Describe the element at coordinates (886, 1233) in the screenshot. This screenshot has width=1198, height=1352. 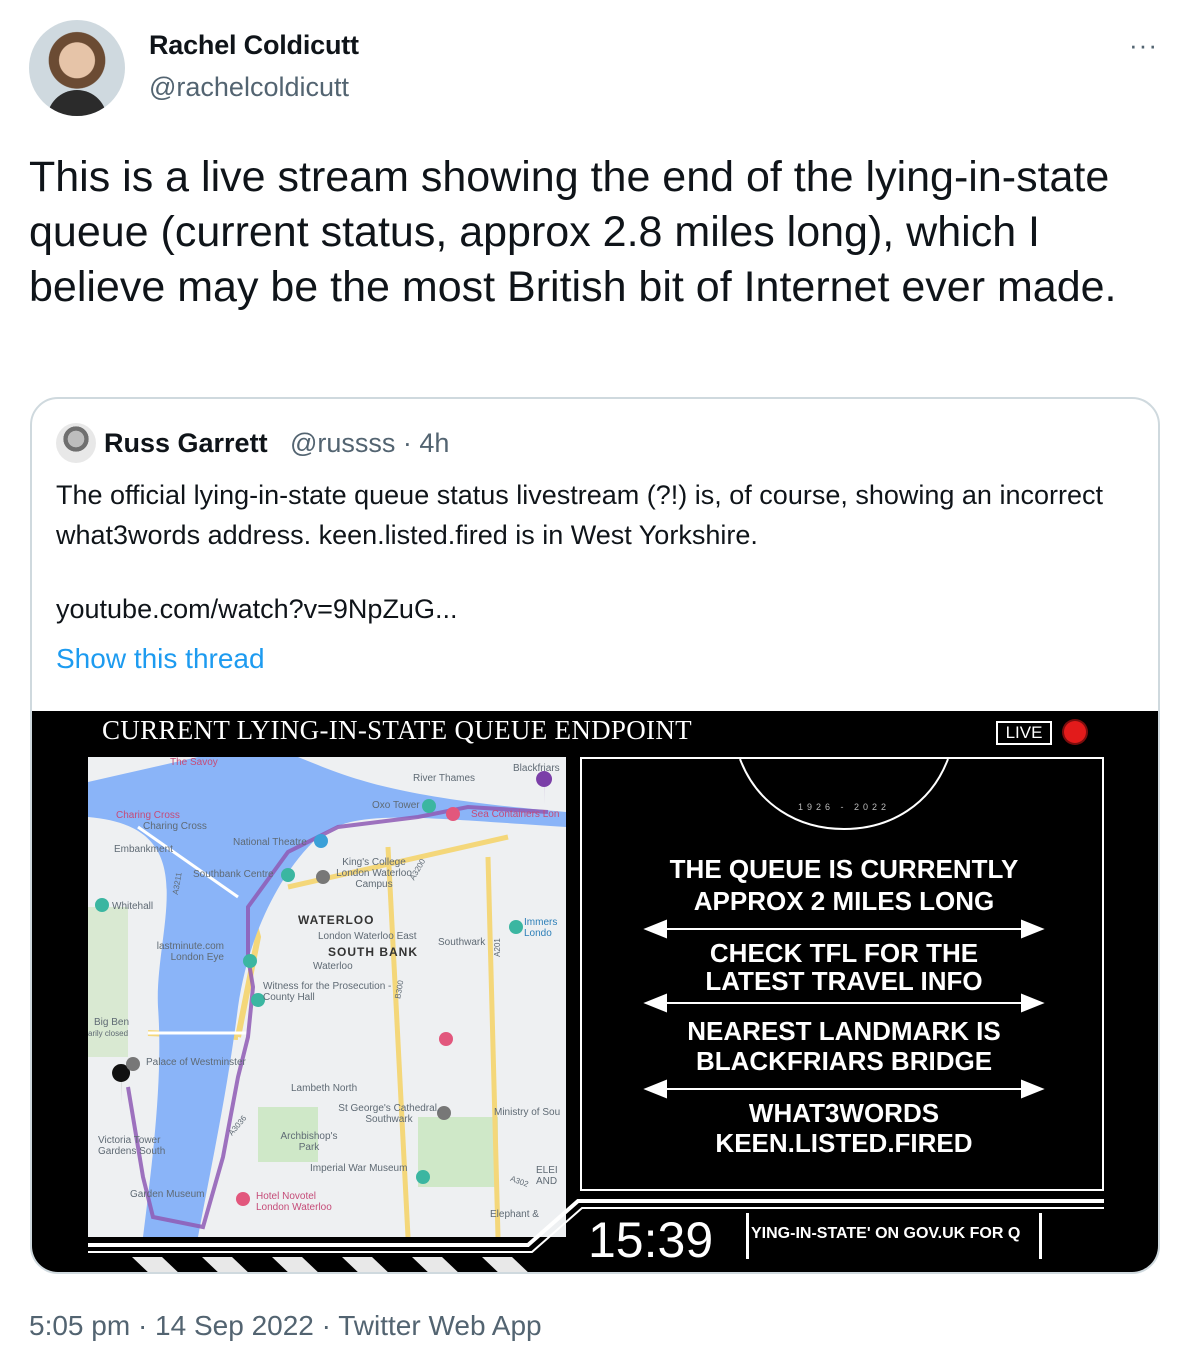
I see `ticker-text: YING-IN-STATE' ON GOV.UK FOR Q` at that location.